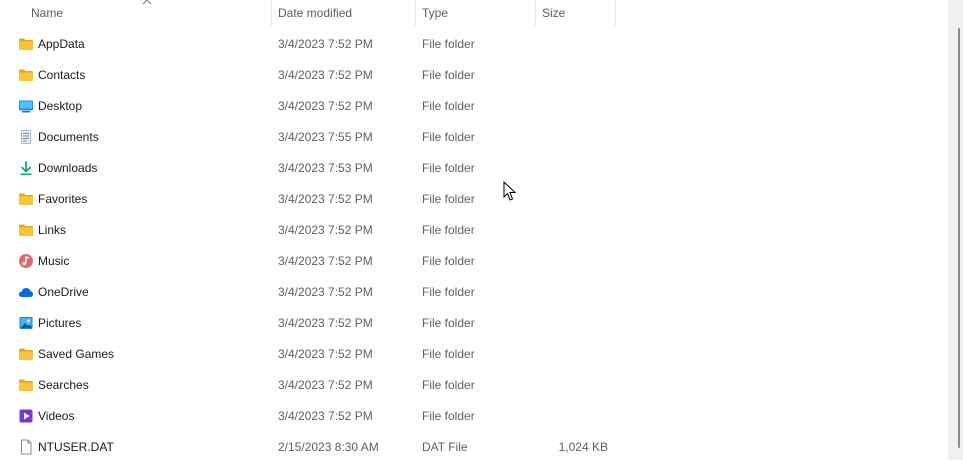  I want to click on documents-icon, so click(26, 137).